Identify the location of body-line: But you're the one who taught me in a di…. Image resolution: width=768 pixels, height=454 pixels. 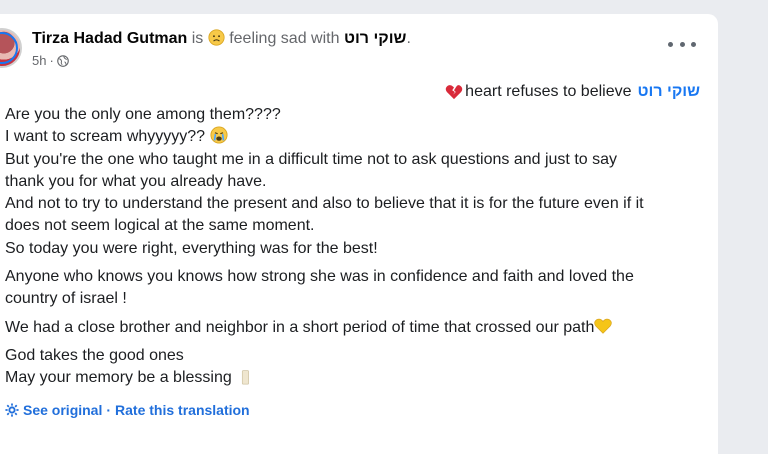
(311, 159).